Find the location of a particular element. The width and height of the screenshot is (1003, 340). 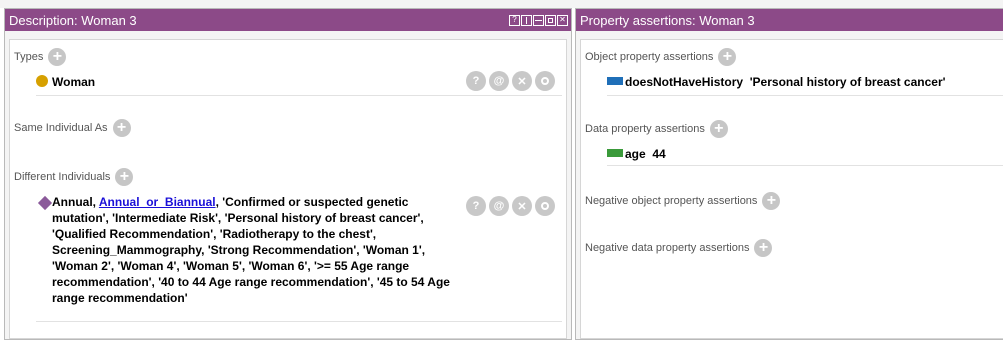

data-property-section: Data property assertions + is located at coordinates (656, 129).